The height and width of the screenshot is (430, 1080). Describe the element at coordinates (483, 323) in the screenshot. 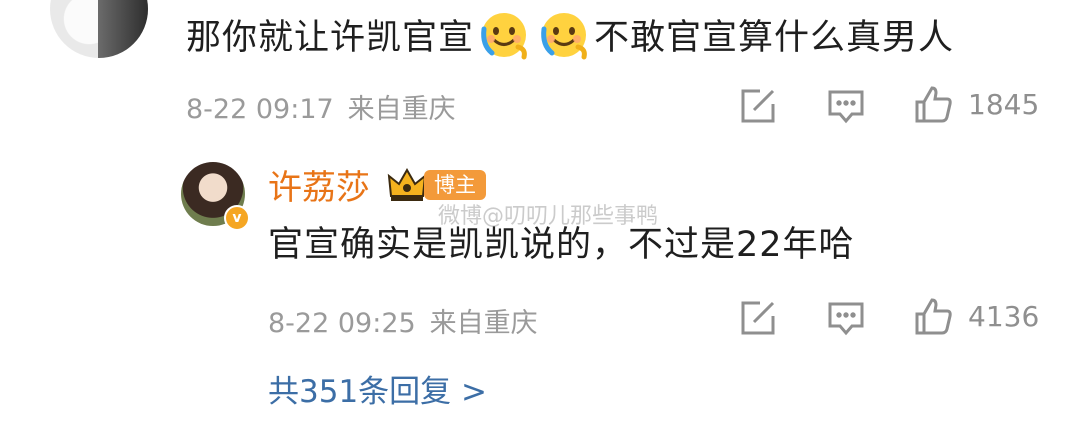

I see `reply-source: 来自重庆` at that location.